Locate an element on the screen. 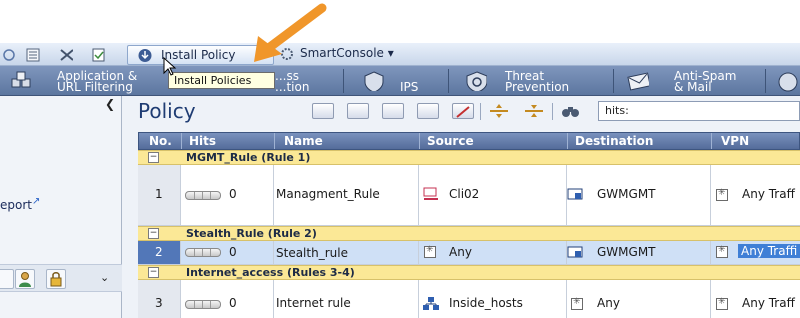  rule-number: 1 is located at coordinates (159, 194).